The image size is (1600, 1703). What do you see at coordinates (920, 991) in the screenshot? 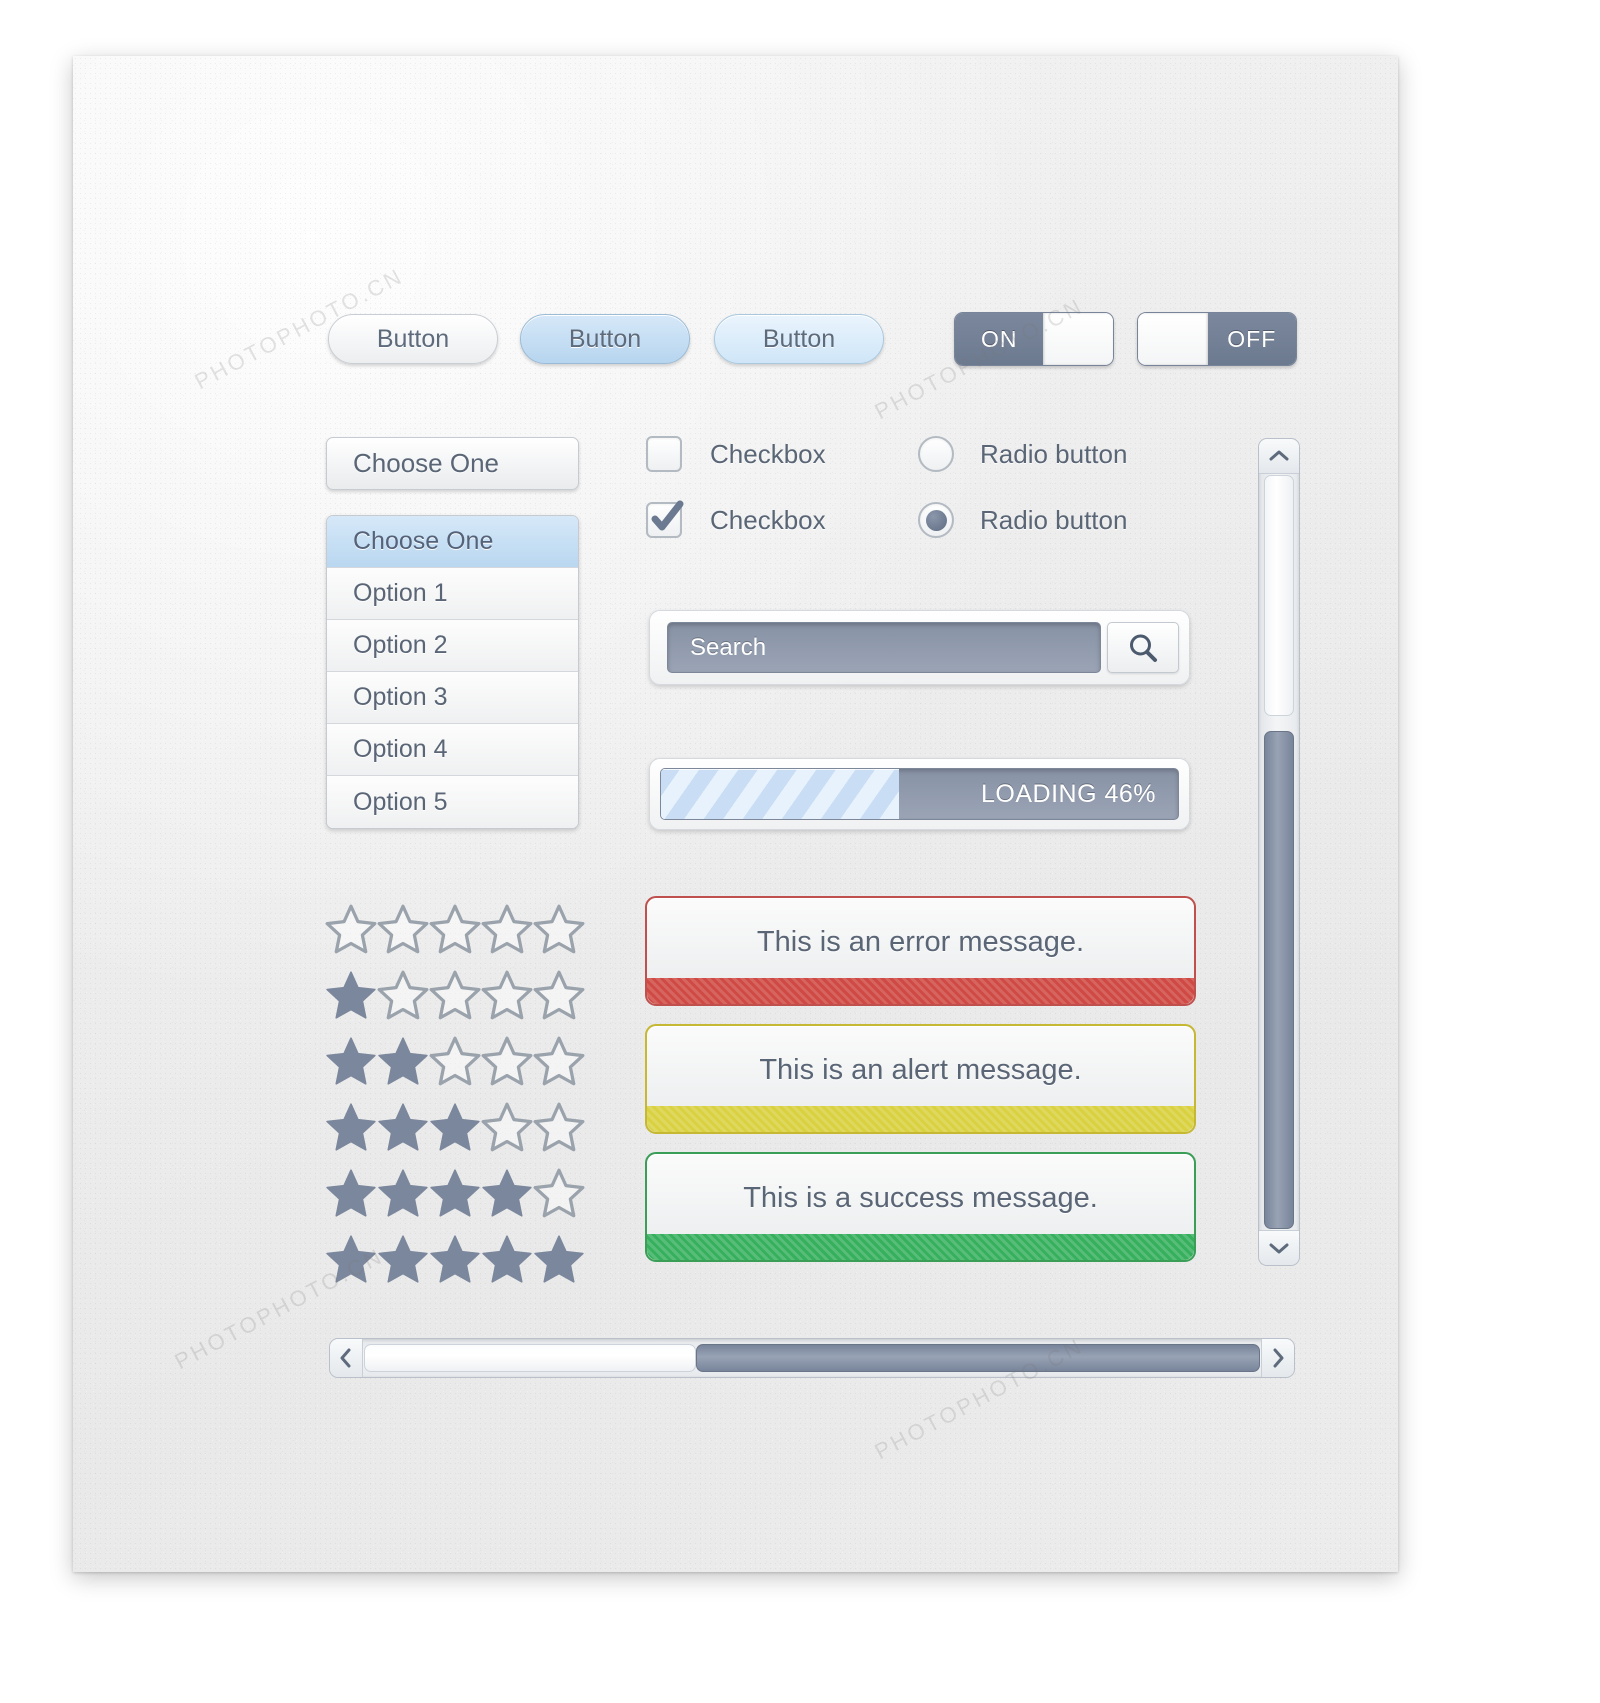
I see `message-error-stripe` at bounding box center [920, 991].